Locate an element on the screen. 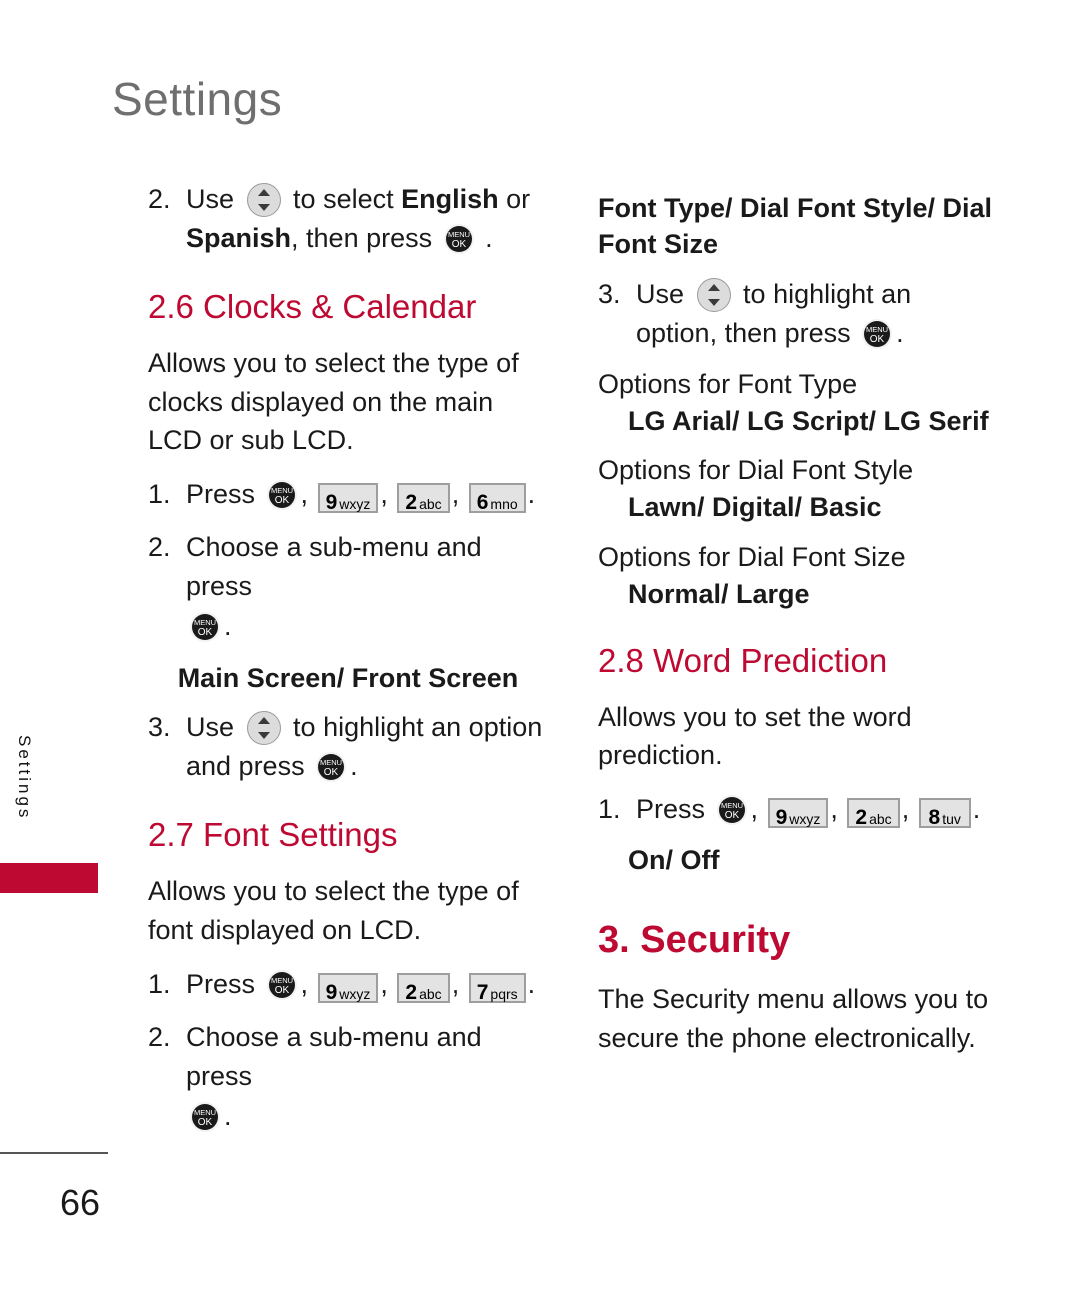 The height and width of the screenshot is (1295, 1080). options-value-dial-font-style: Lawn/ Digital/ Basic is located at coordinates (755, 507).